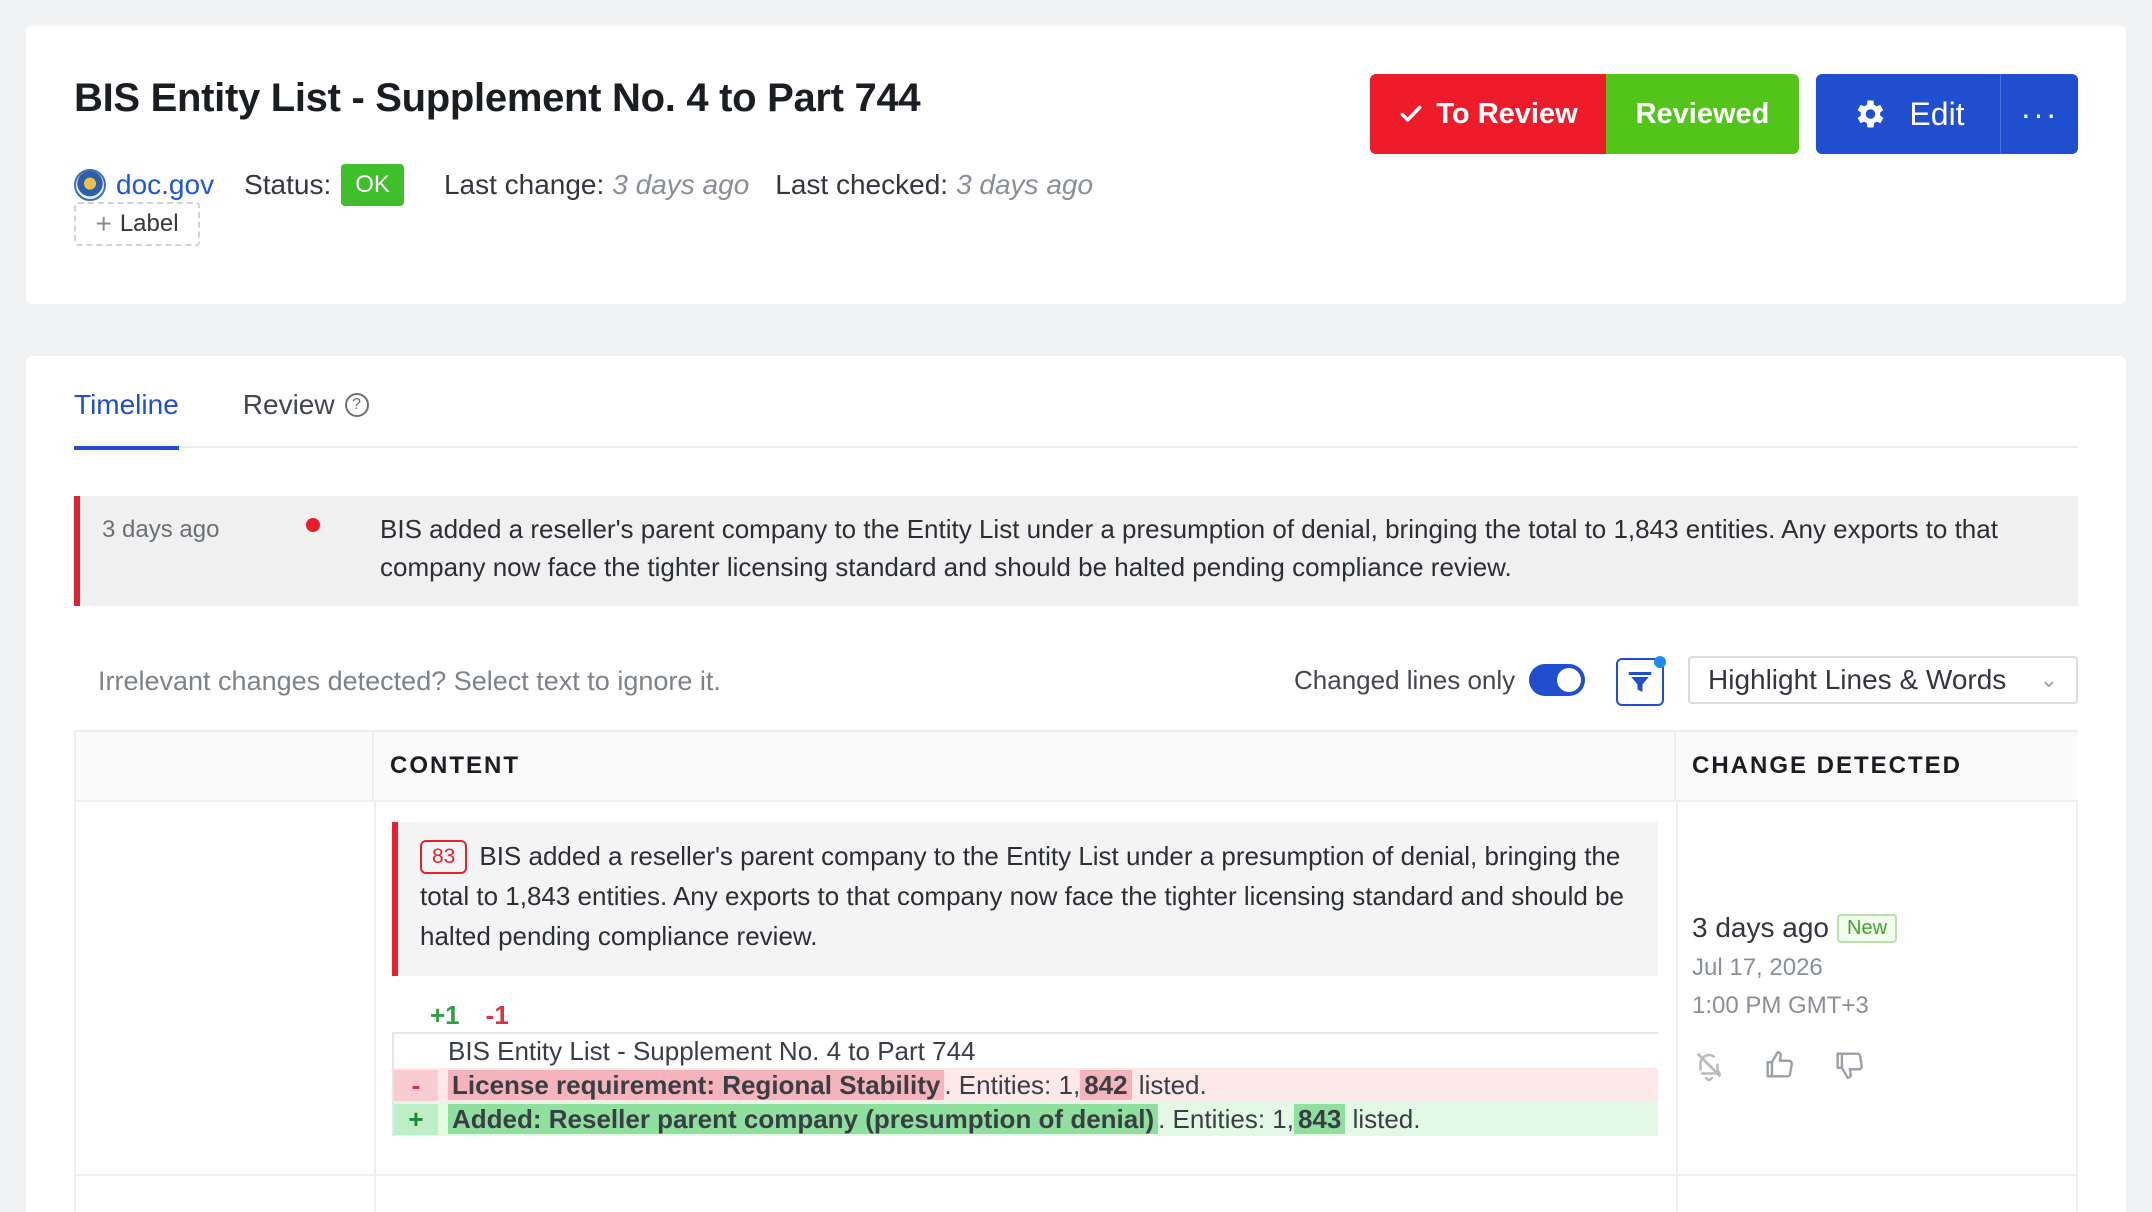 This screenshot has width=2152, height=1212. What do you see at coordinates (149, 223) in the screenshot?
I see `add-label-text: Label` at bounding box center [149, 223].